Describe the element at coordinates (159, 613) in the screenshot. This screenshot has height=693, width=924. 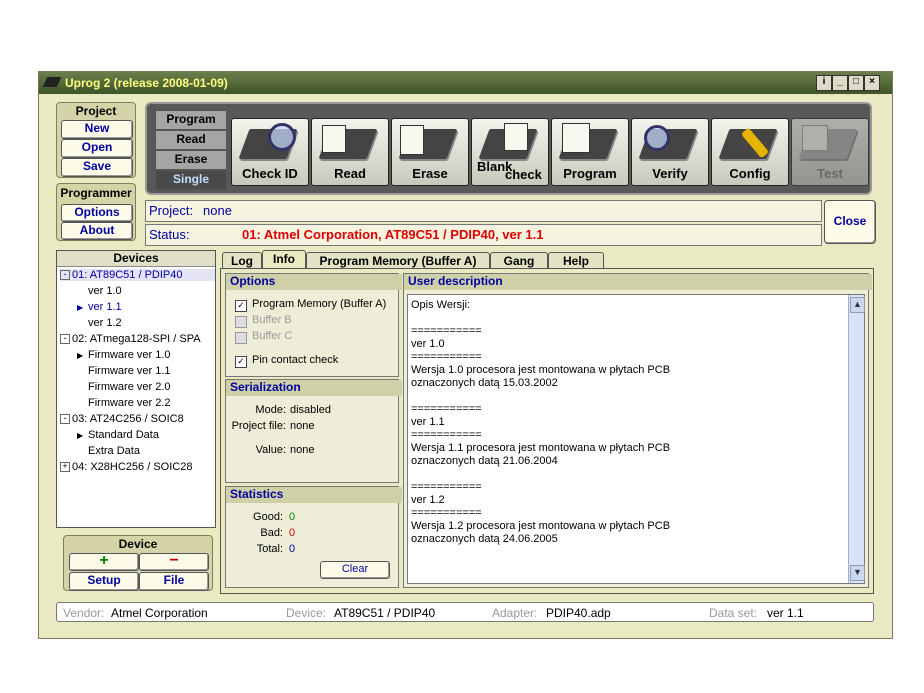
I see `vendor-value: Atmel Corporation` at that location.